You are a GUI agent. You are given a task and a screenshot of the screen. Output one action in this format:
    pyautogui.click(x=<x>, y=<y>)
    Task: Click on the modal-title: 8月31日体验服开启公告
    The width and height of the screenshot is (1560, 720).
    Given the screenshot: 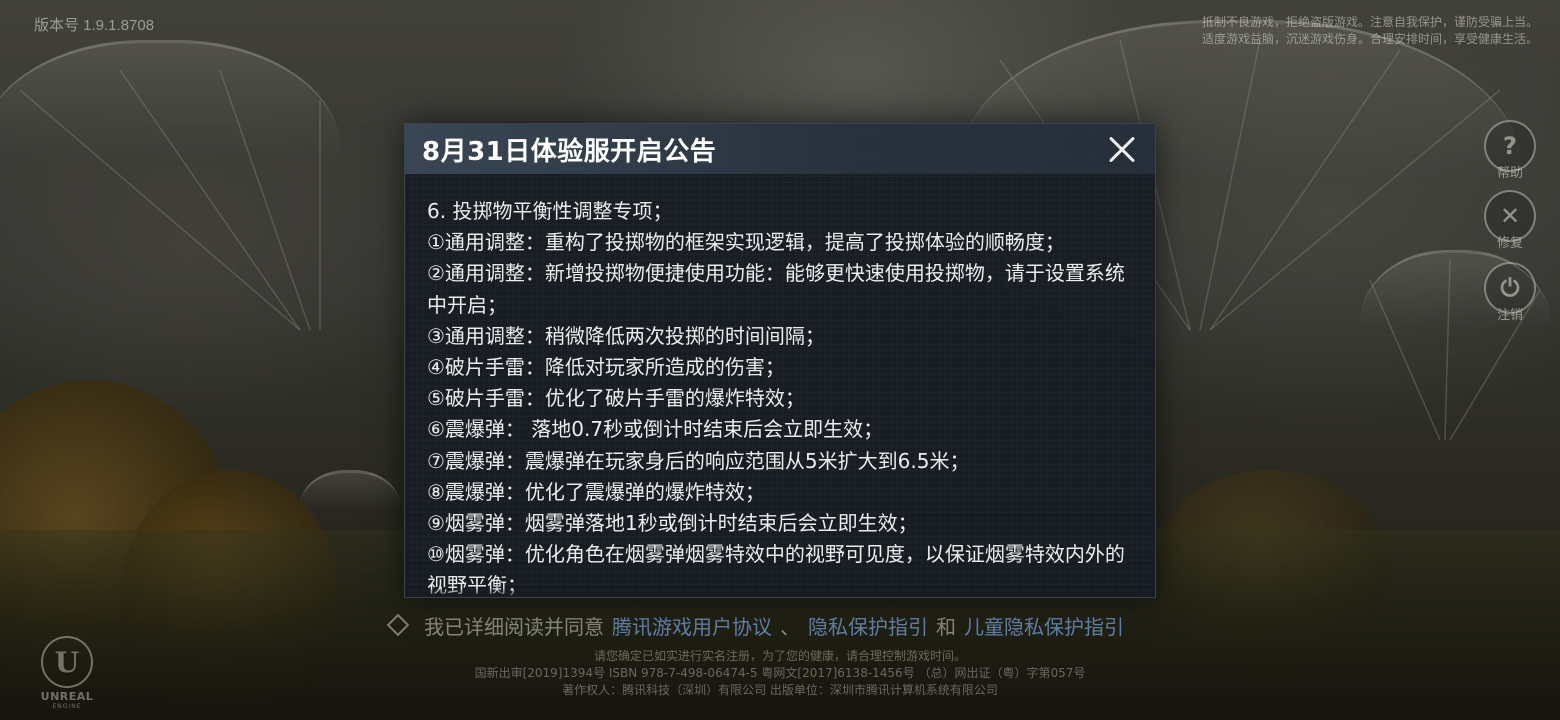 What is the action you would take?
    pyautogui.click(x=569, y=151)
    